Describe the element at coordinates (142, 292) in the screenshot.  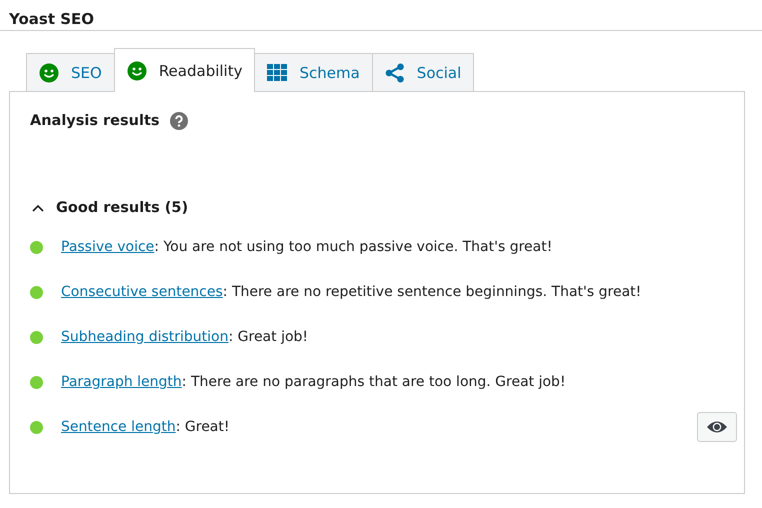
I see `result-link: Consecutive sentences` at that location.